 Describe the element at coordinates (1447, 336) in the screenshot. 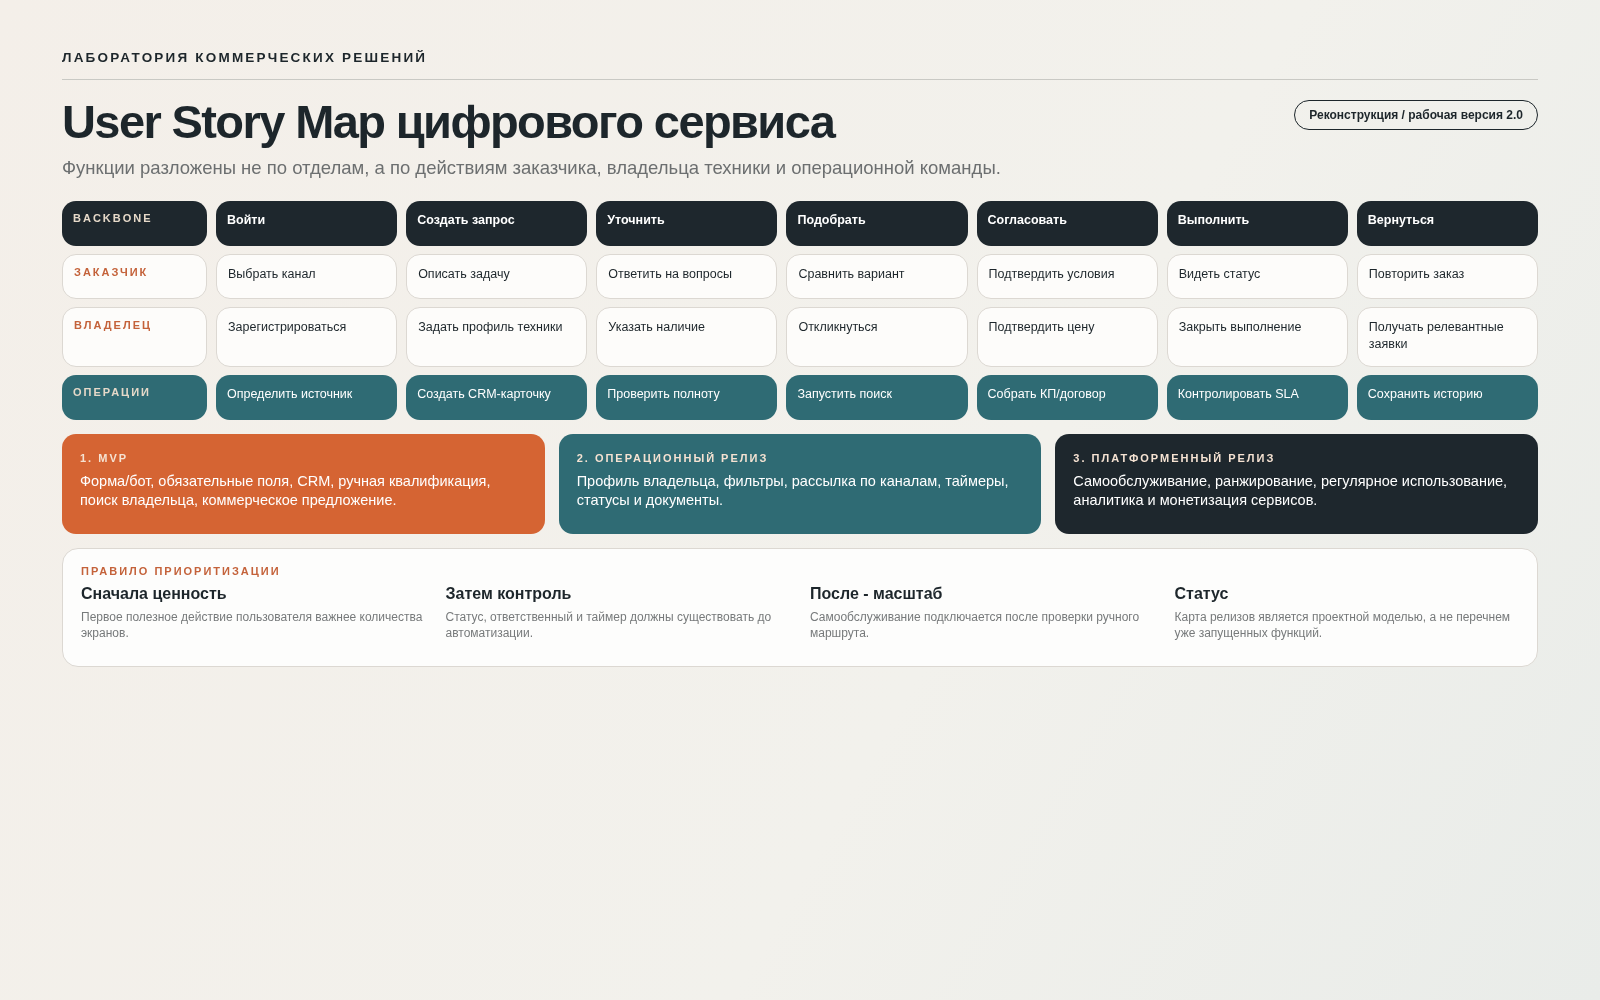

I see `story-card: Получать релевантные заявки` at that location.